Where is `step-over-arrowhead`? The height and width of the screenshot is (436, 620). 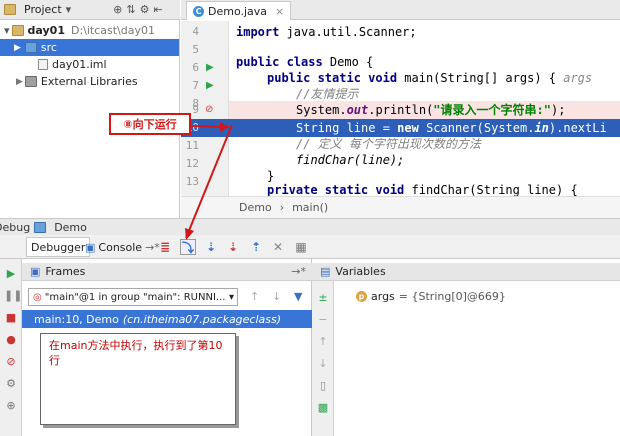
step-over-arrowhead is located at coordinates (189, 234).